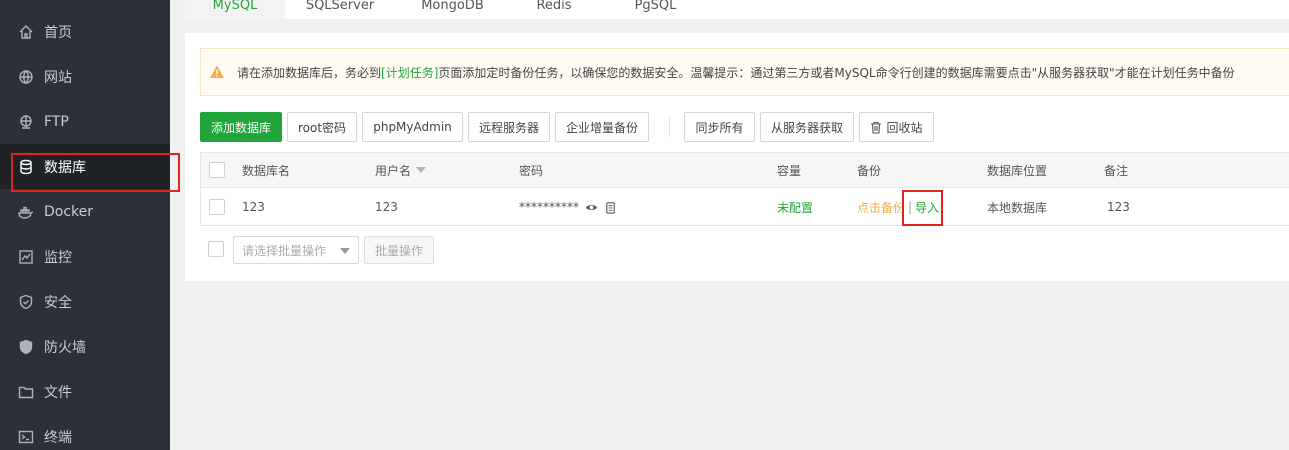 Image resolution: width=1289 pixels, height=450 pixels. What do you see at coordinates (1017, 207) in the screenshot?
I see `db-location: 本地数据库` at bounding box center [1017, 207].